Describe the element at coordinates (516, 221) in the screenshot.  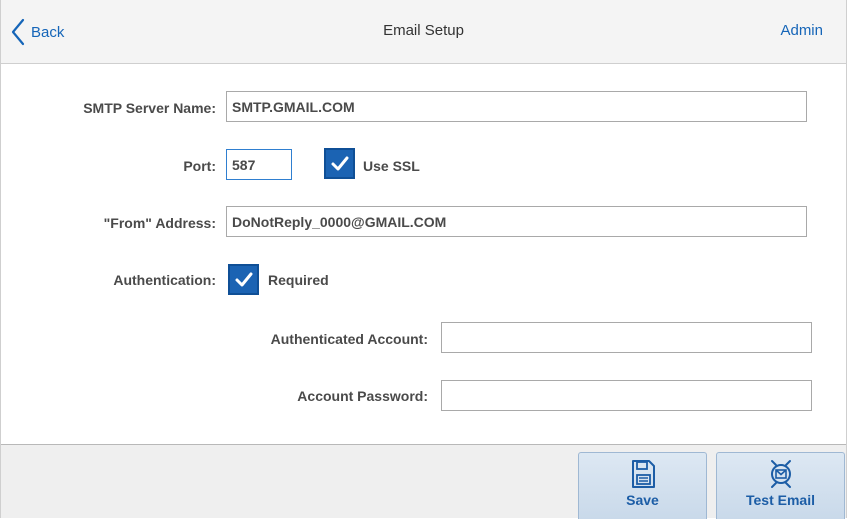
I see `from-address-input` at that location.